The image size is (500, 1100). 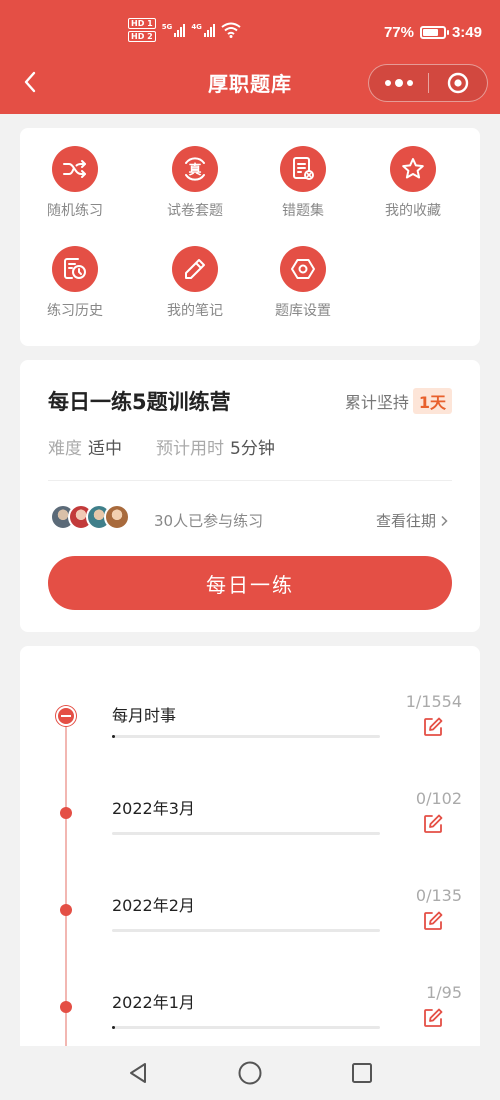 What do you see at coordinates (142, 36) in the screenshot?
I see `hd-badge-2: HD 2` at bounding box center [142, 36].